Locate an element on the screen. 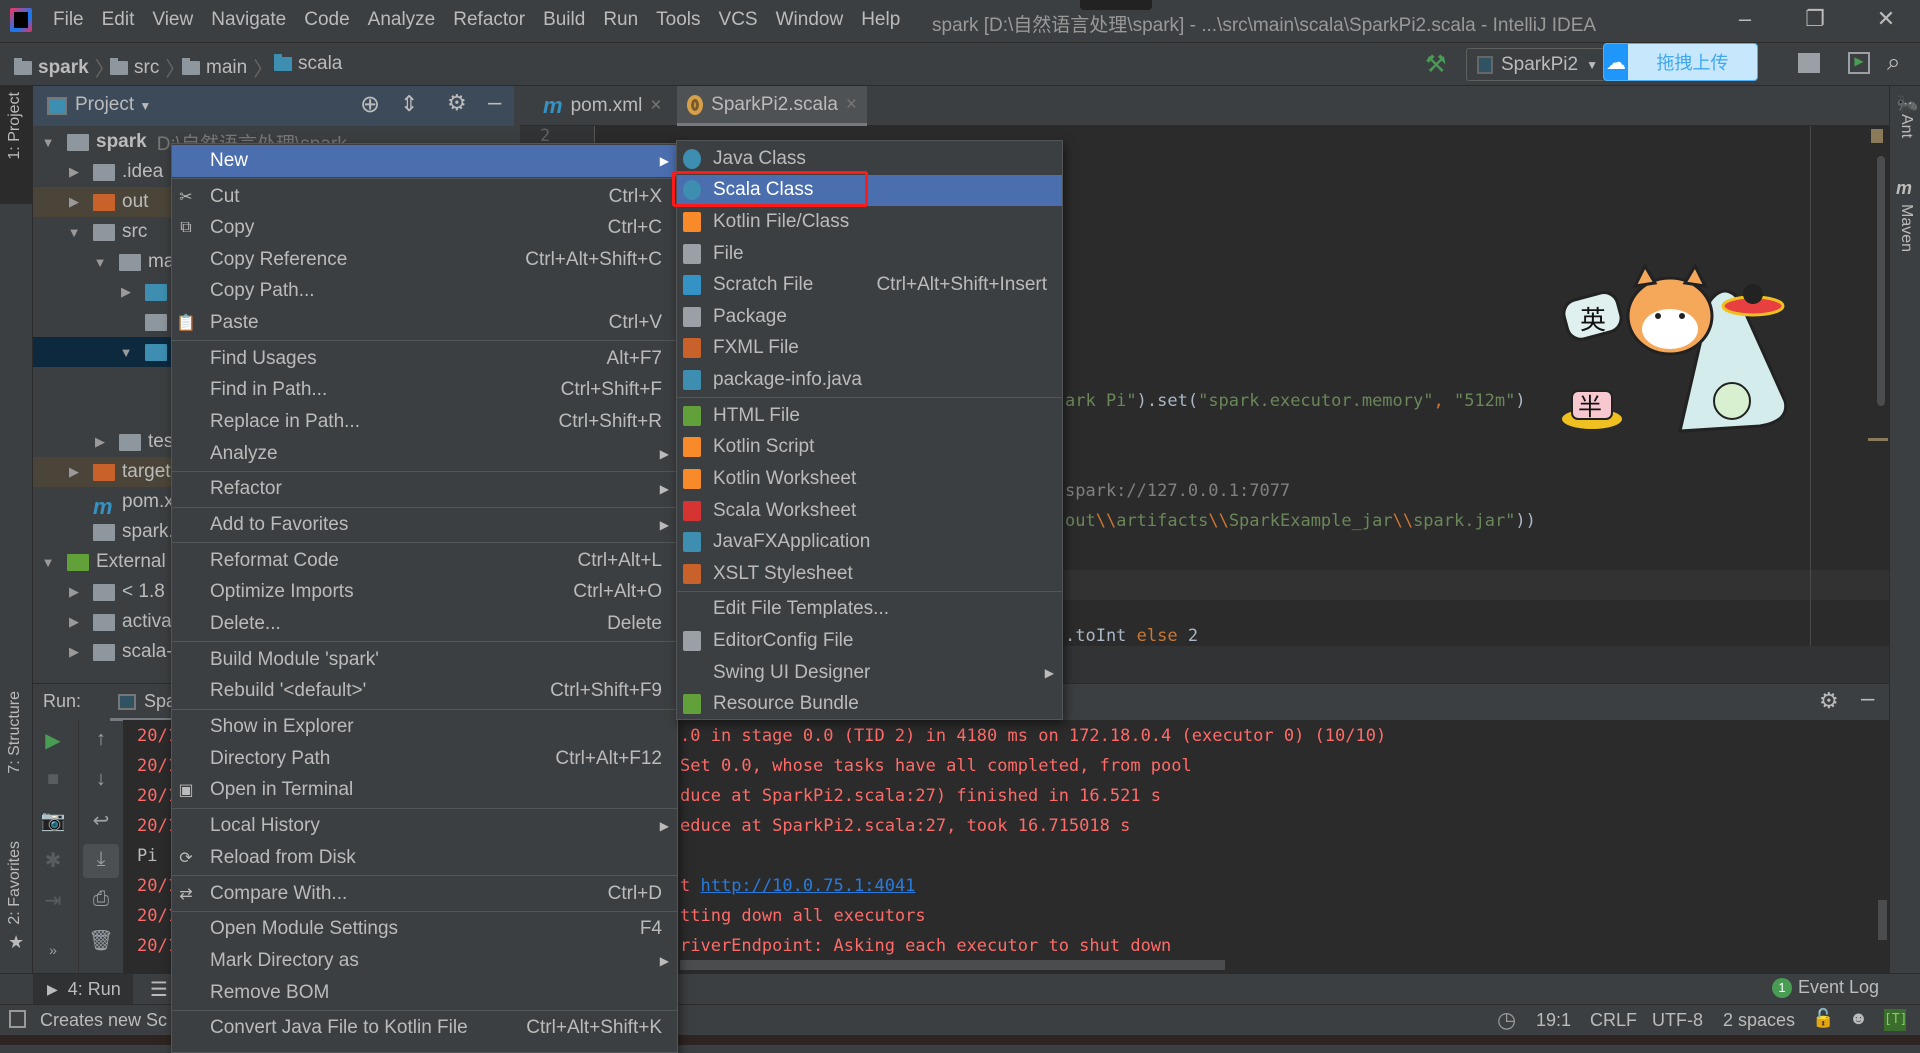  menu-code: Code is located at coordinates (326, 20).